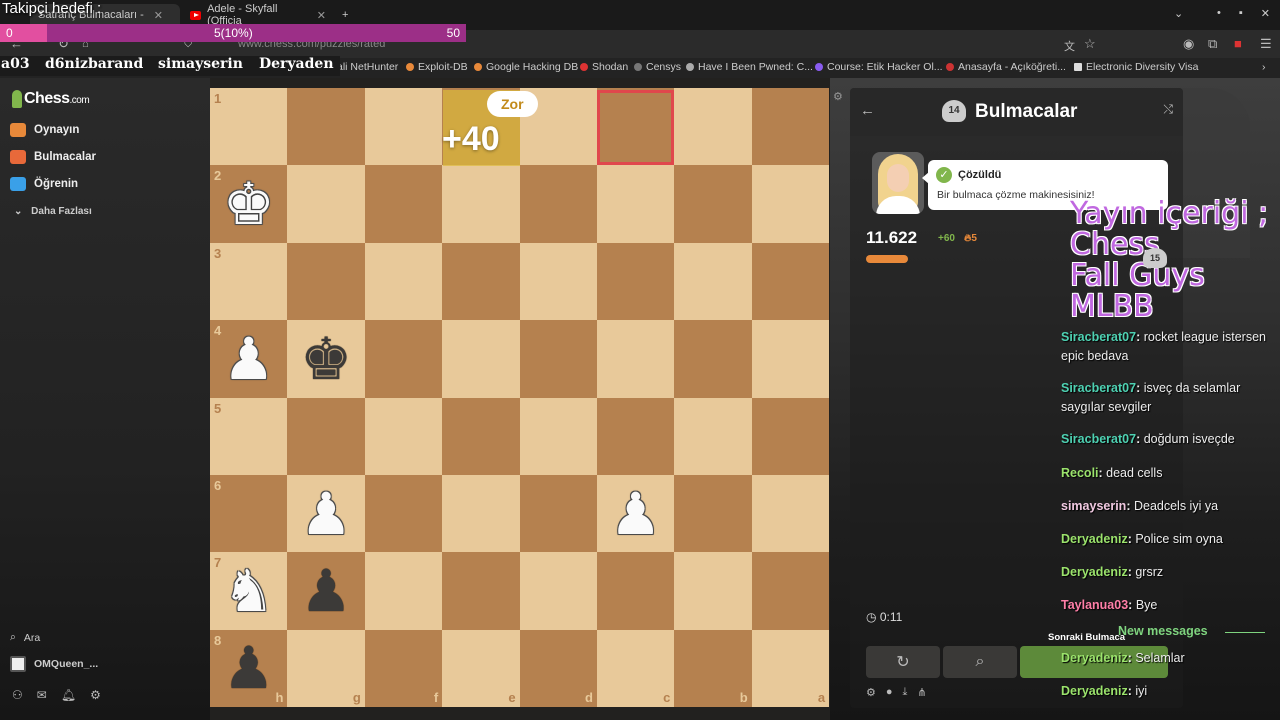 The height and width of the screenshot is (720, 1280). Describe the element at coordinates (481, 668) in the screenshot. I see `board-square: e` at that location.